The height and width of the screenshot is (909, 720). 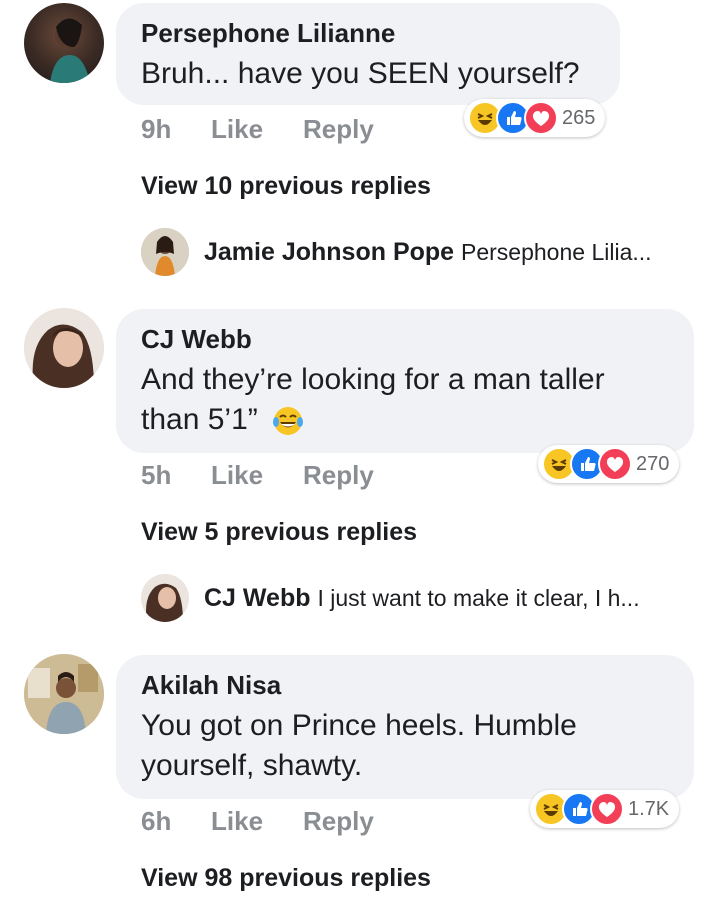 What do you see at coordinates (279, 532) in the screenshot?
I see `view-previous-replies: View 5 previous replies` at bounding box center [279, 532].